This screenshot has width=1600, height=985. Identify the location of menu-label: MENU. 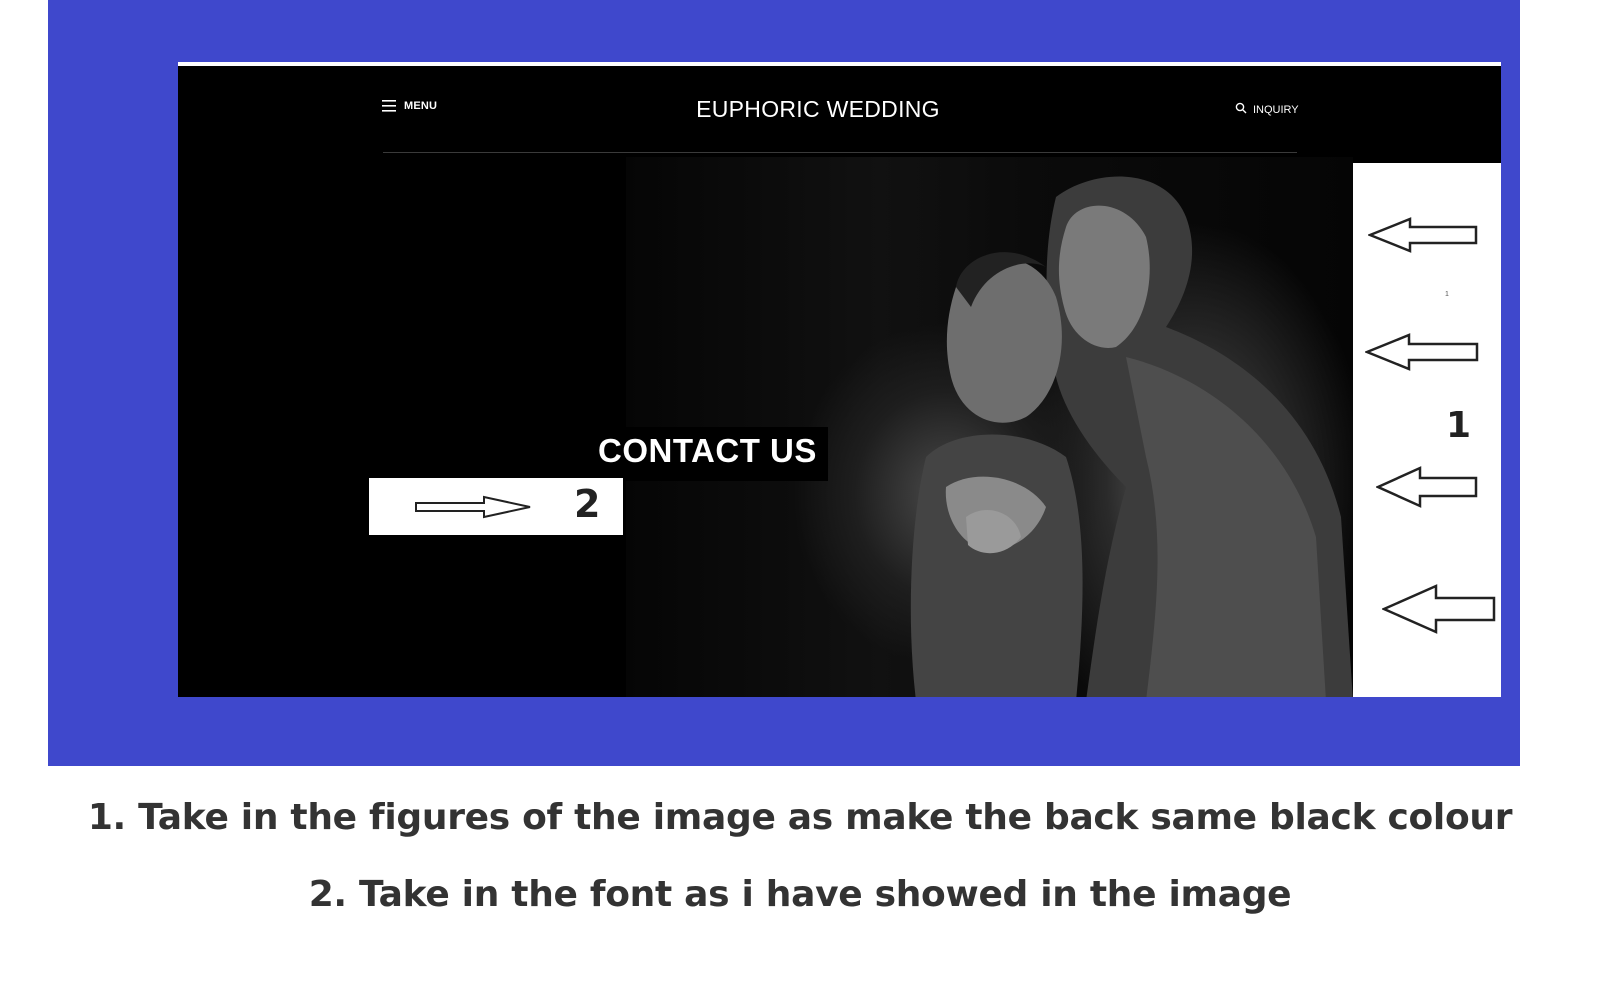
(421, 106).